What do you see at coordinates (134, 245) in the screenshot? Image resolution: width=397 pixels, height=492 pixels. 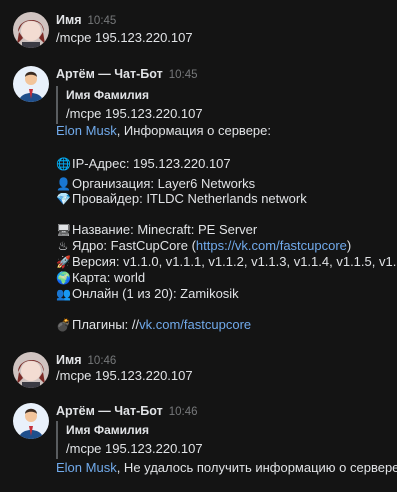 I see `info-core-text: Ядро: FastCupCore (` at bounding box center [134, 245].